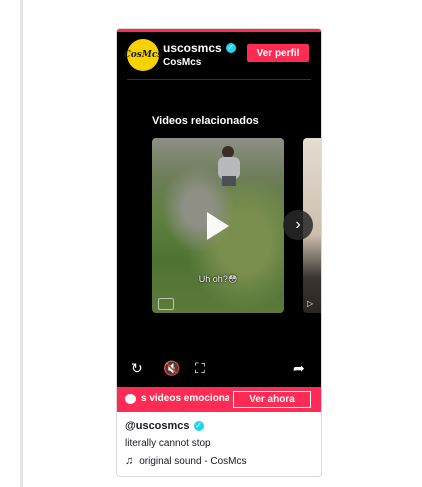 The height and width of the screenshot is (487, 422). I want to click on author-handle-text: uscosmcs, so click(192, 48).